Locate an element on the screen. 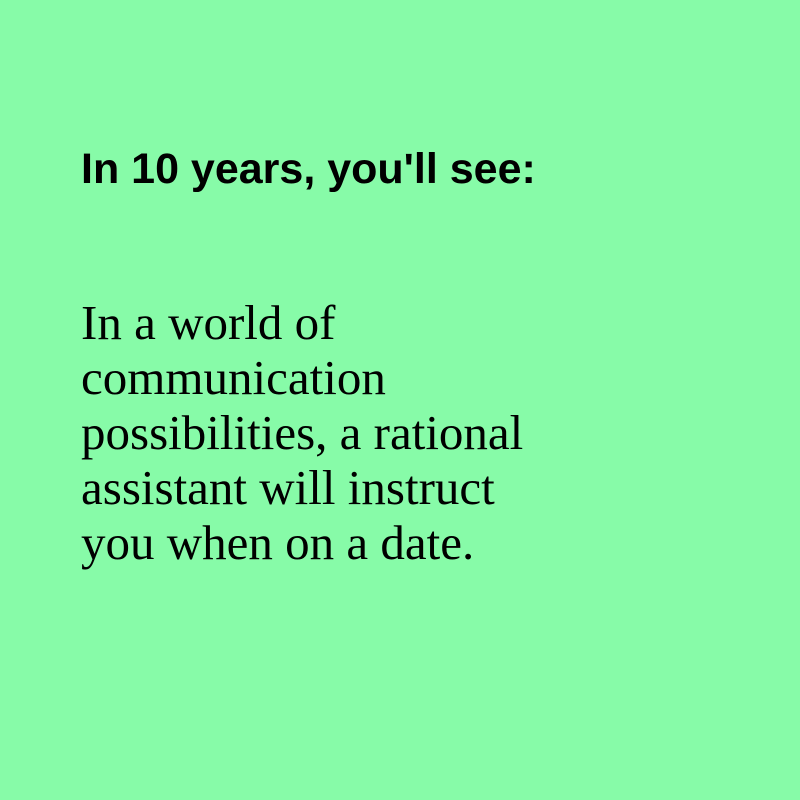  body-line: assistant will instruct is located at coordinates (288, 487).